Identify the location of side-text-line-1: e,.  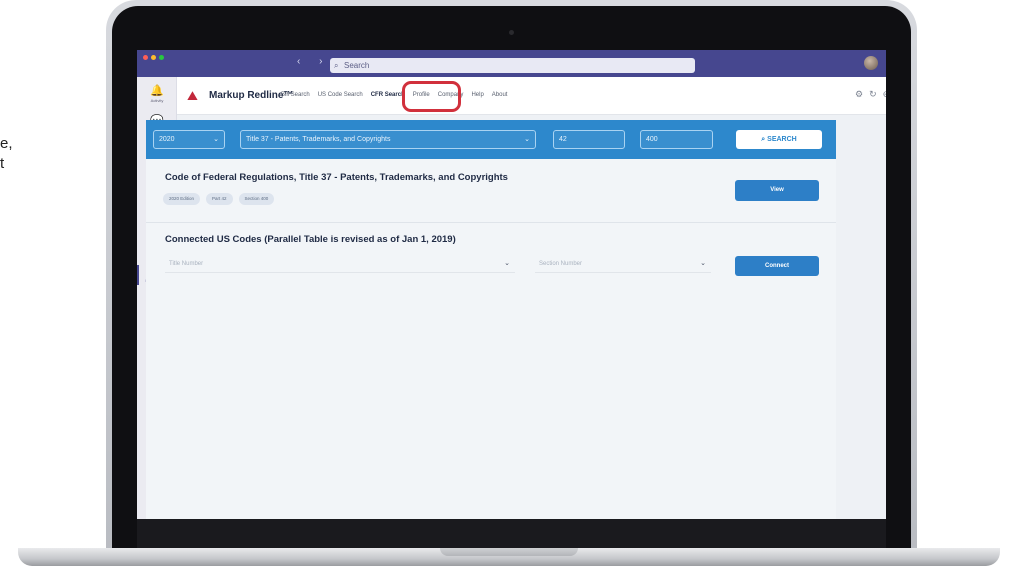
(6, 143).